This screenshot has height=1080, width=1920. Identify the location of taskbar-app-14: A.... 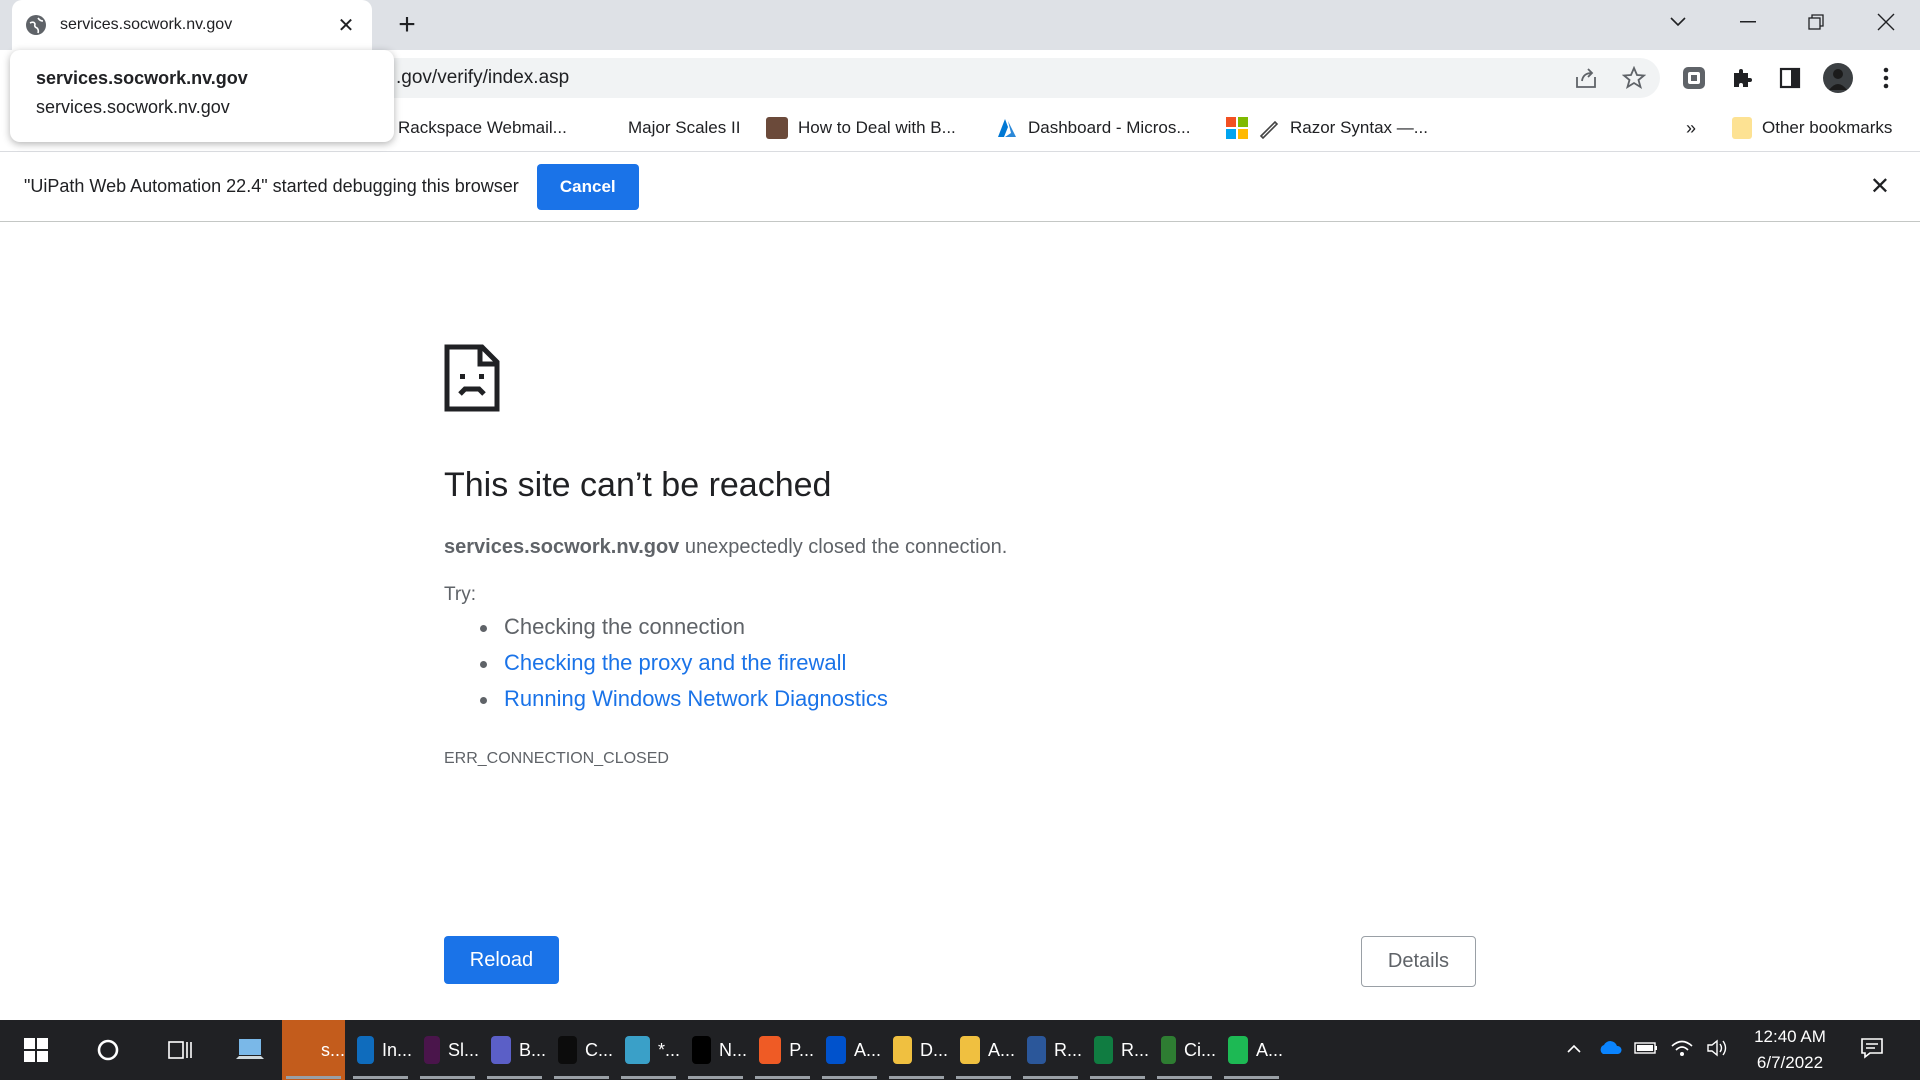
(1251, 1050).